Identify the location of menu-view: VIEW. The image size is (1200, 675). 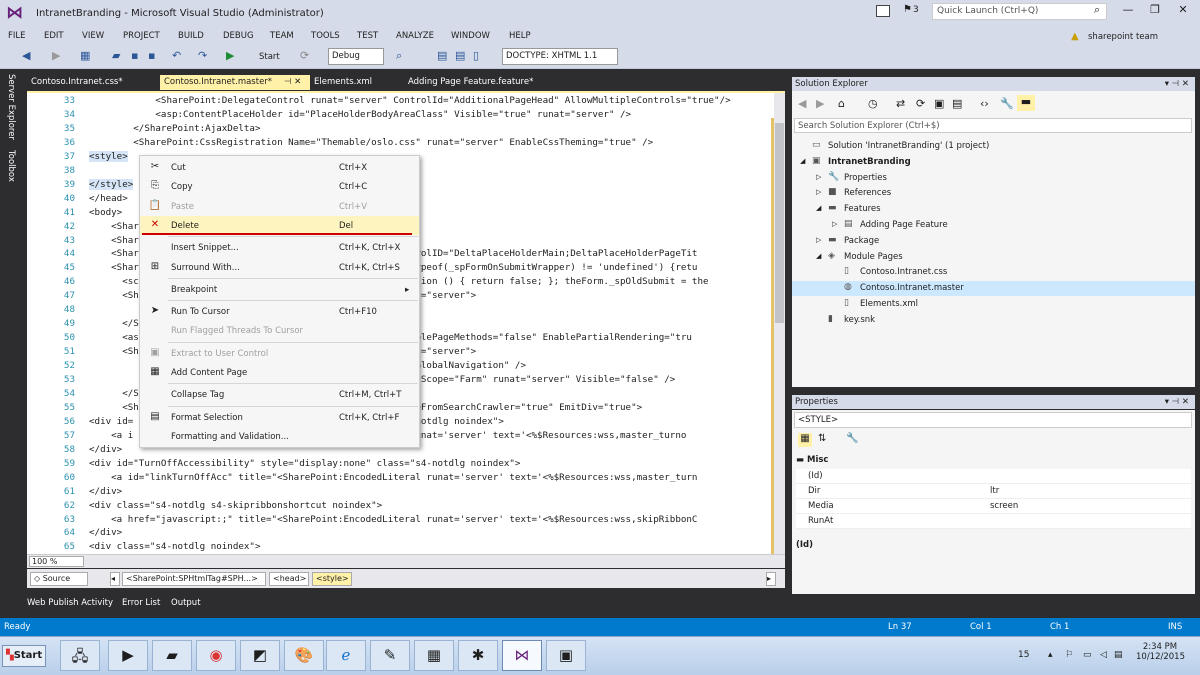
(93, 36).